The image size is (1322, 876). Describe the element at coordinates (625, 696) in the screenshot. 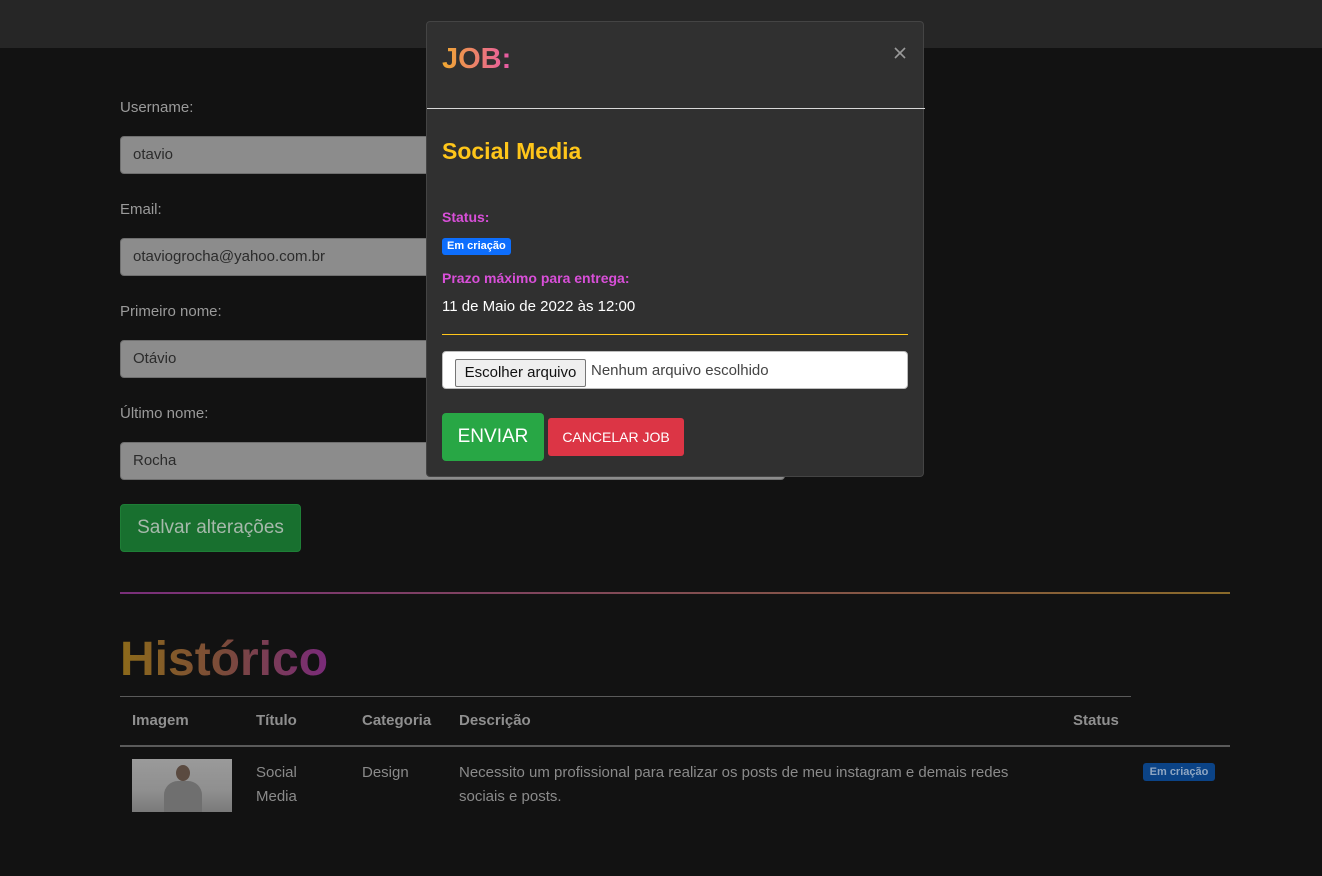

I see `table-top-border` at that location.